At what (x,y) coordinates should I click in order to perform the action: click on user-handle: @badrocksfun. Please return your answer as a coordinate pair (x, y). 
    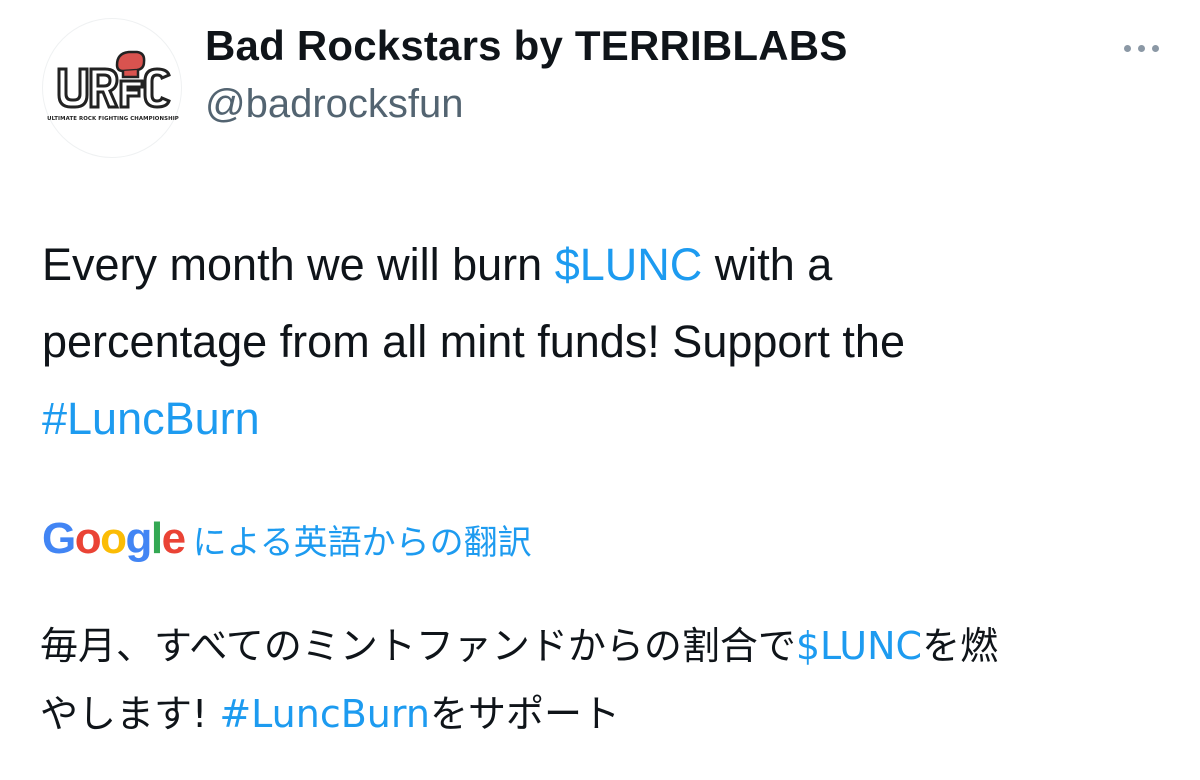
    Looking at the image, I should click on (334, 104).